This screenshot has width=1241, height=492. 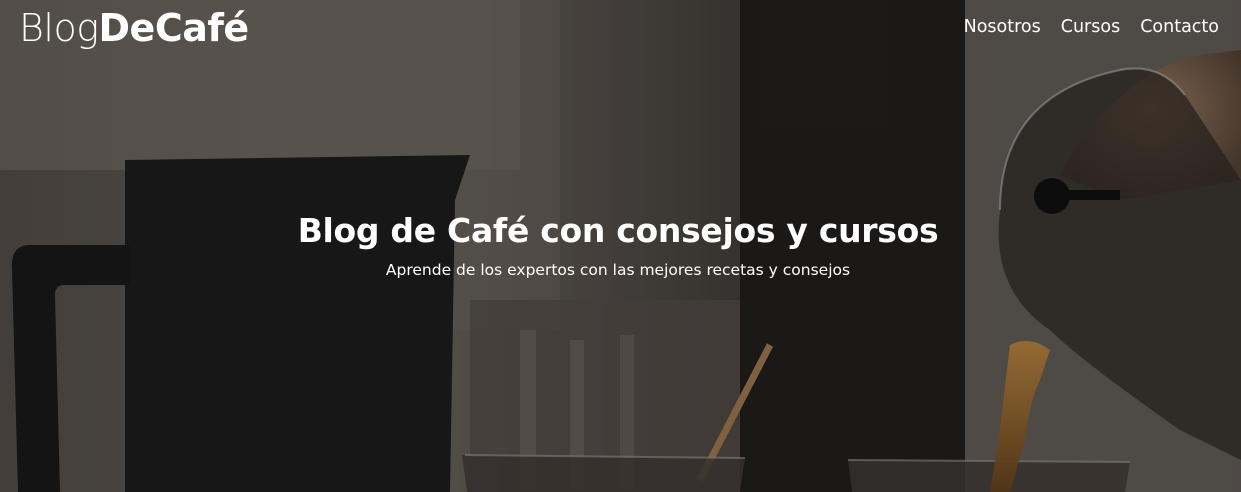 What do you see at coordinates (618, 230) in the screenshot?
I see `hero-title: Blog de Café con consejos y cursos` at bounding box center [618, 230].